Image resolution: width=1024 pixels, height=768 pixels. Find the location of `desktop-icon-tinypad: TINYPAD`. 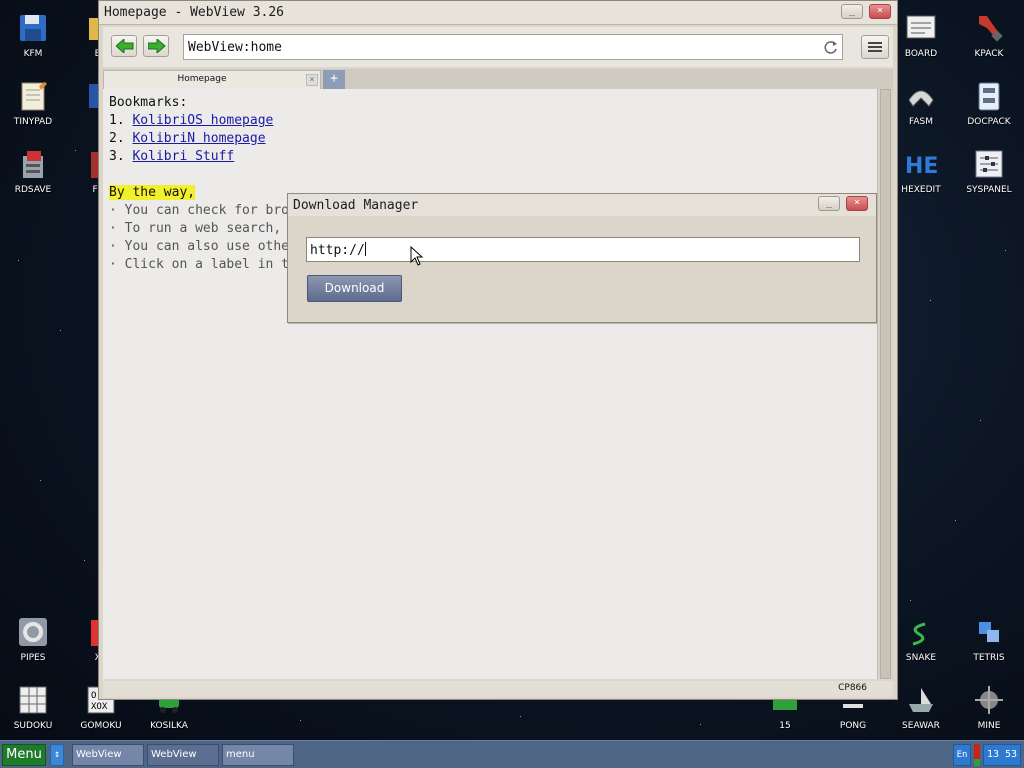

desktop-icon-tinypad: TINYPAD is located at coordinates (33, 102).